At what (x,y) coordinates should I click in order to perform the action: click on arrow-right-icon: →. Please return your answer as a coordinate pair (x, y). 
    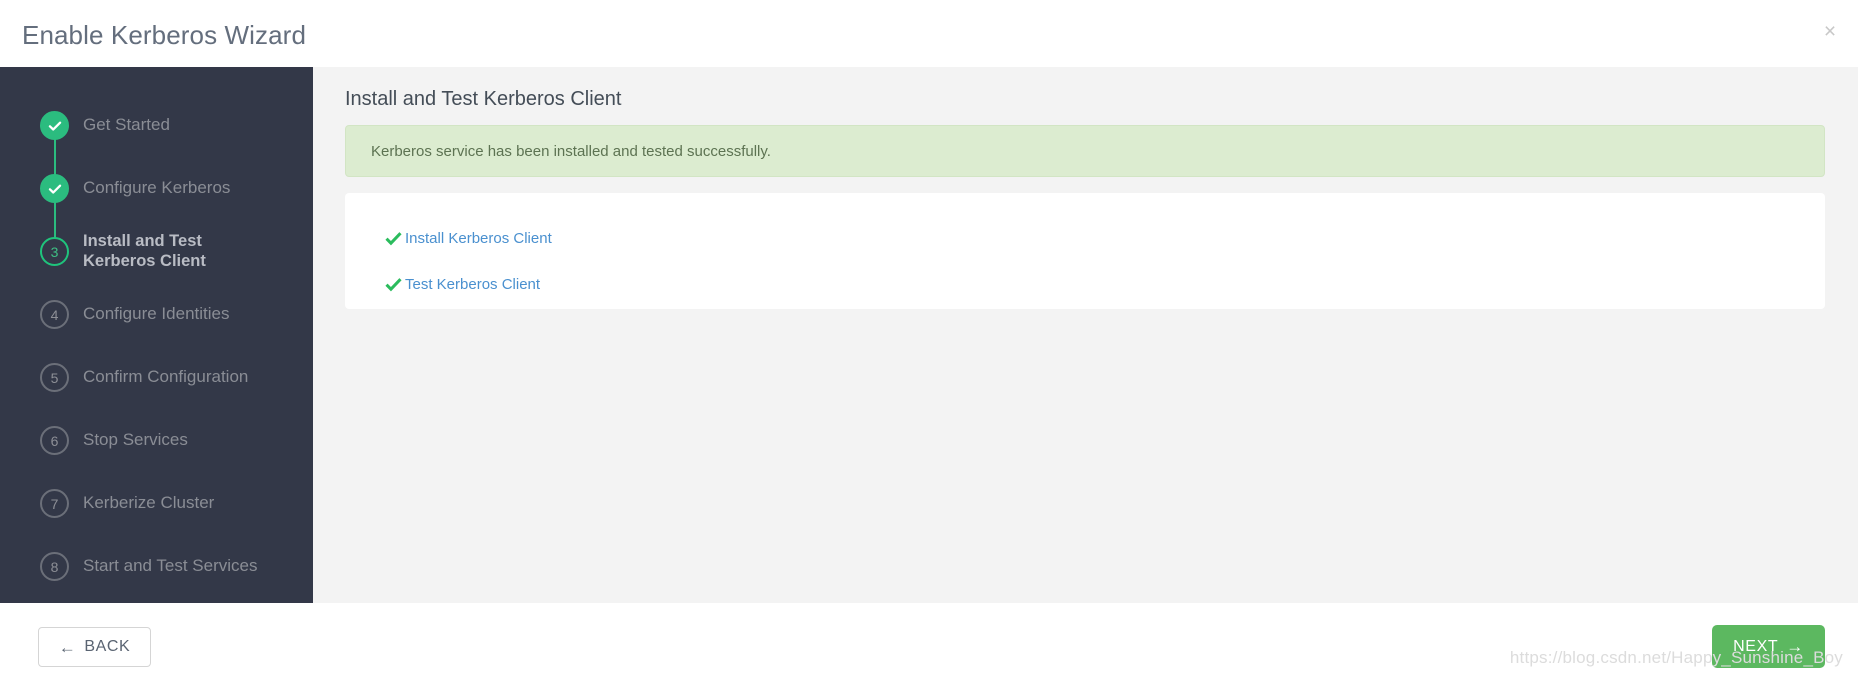
    Looking at the image, I should click on (1795, 646).